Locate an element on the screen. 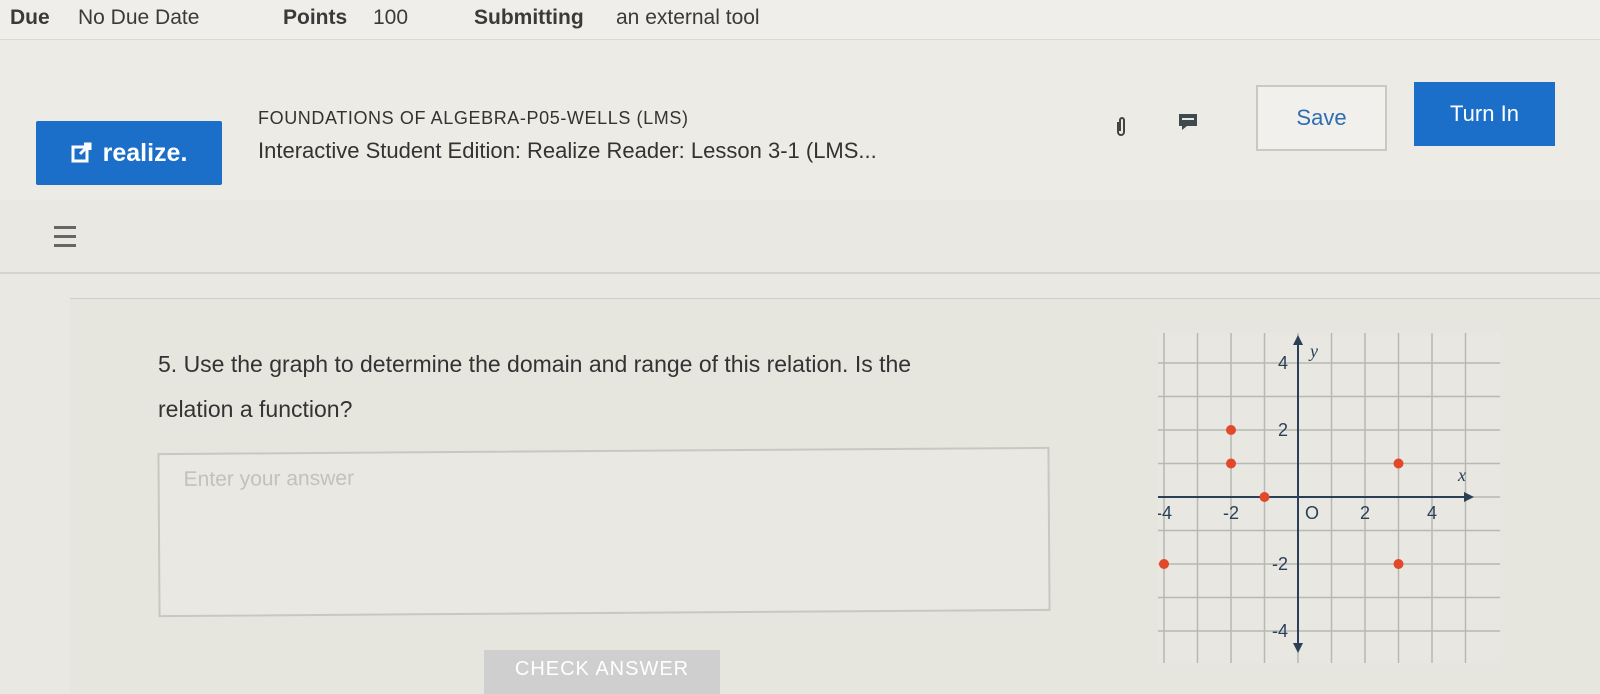  paperclip-icon is located at coordinates (1121, 127).